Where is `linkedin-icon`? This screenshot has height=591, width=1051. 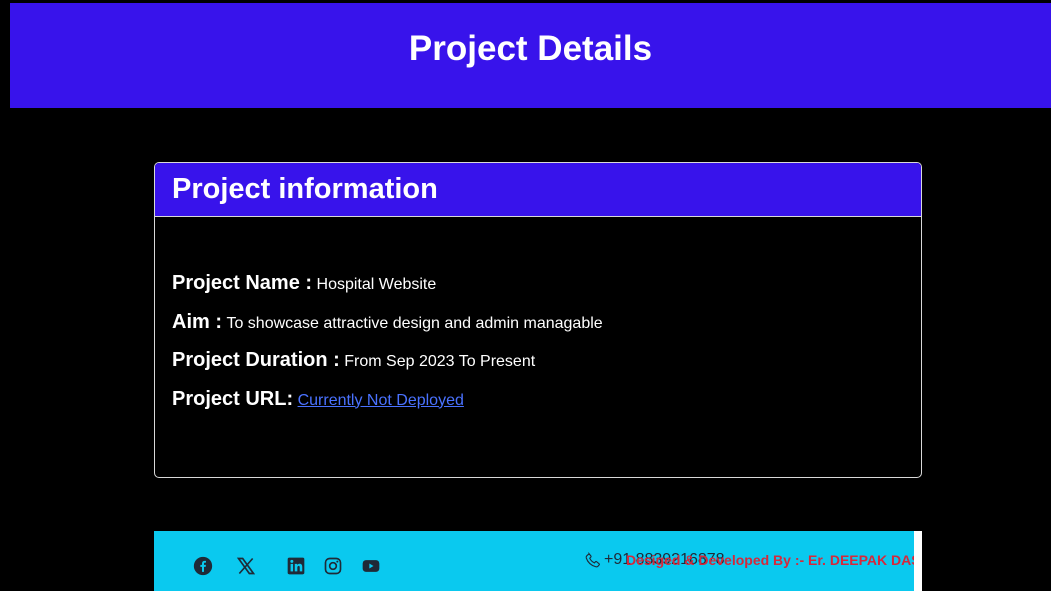 linkedin-icon is located at coordinates (296, 566).